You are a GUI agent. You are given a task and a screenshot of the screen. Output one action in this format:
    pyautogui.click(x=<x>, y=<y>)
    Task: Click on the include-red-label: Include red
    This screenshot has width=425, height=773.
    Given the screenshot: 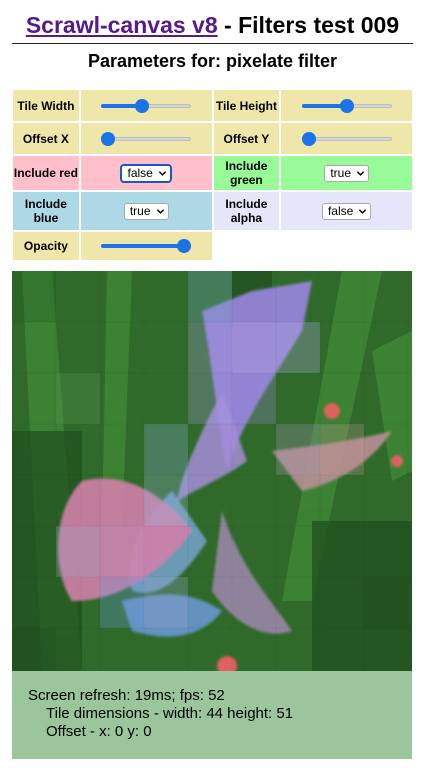 What is the action you would take?
    pyautogui.click(x=46, y=173)
    